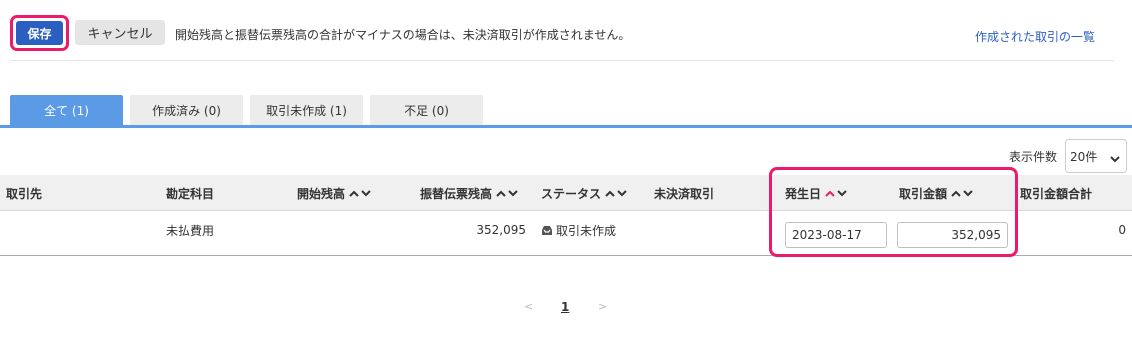 This screenshot has width=1132, height=350. What do you see at coordinates (426, 110) in the screenshot?
I see `tab-insufficient: 不足 (0)` at bounding box center [426, 110].